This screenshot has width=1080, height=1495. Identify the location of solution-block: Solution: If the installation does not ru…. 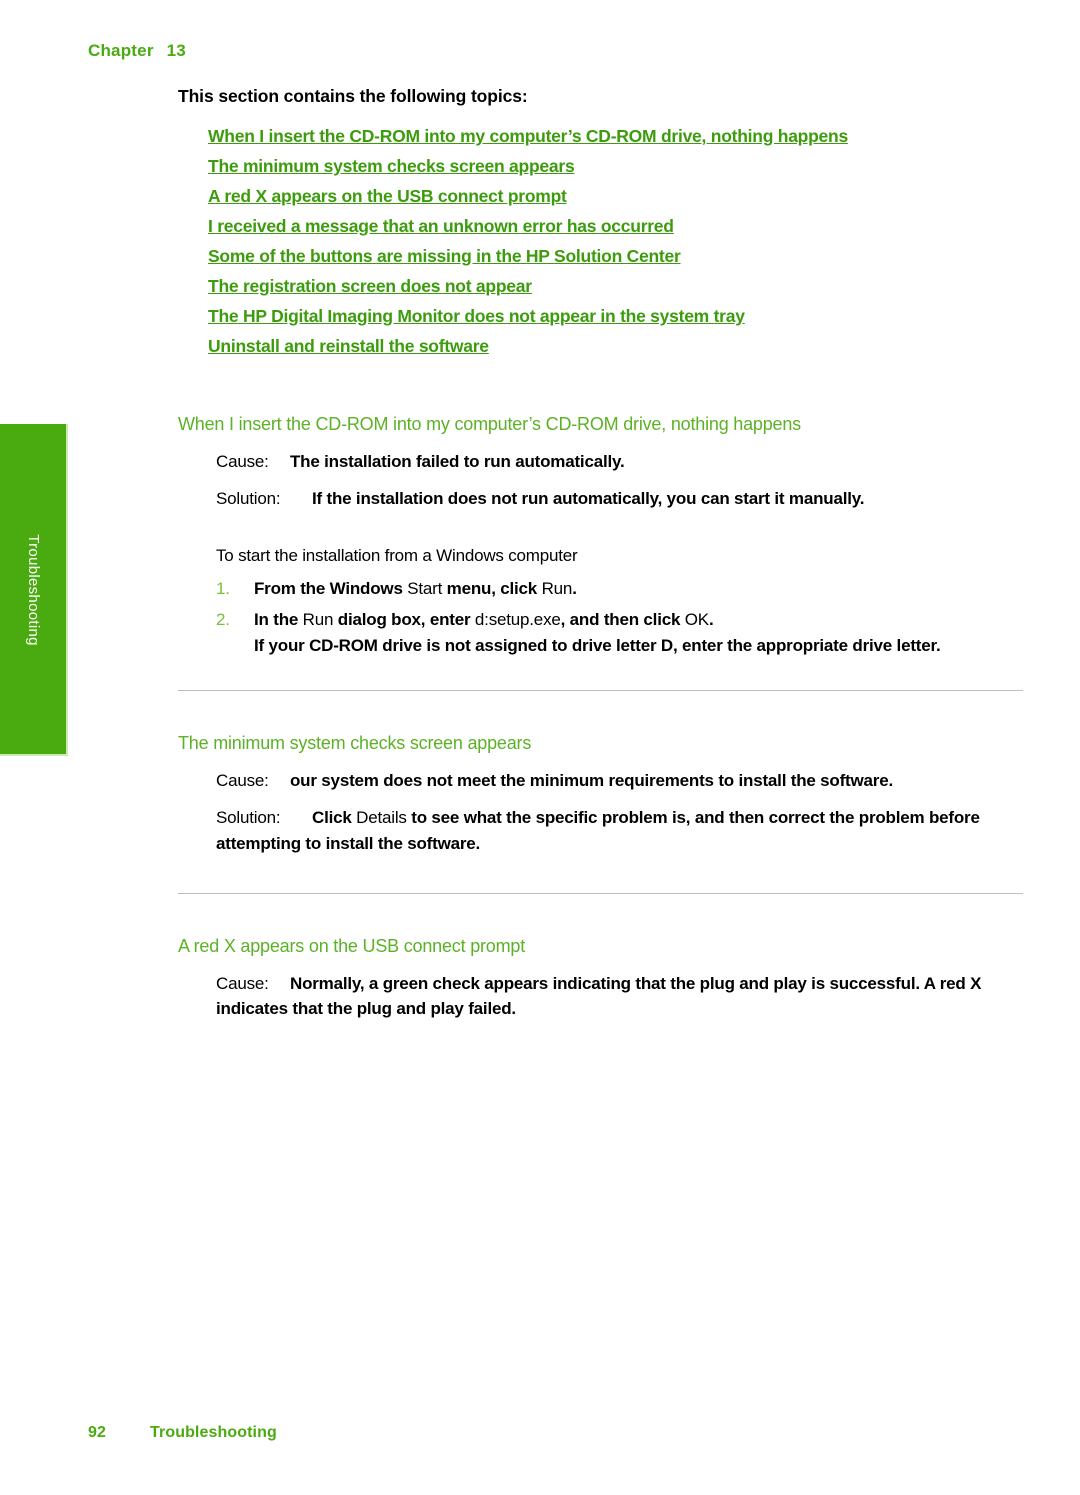
(619, 499).